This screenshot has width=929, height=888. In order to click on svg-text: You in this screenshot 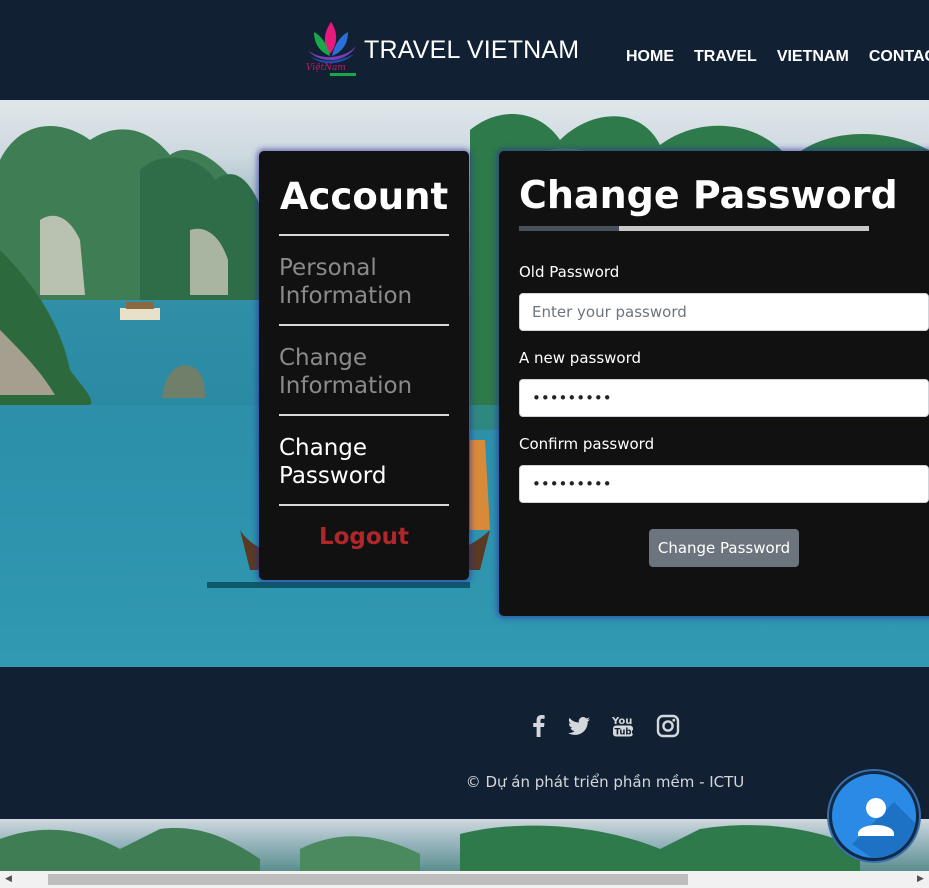, I will do `click(621, 721)`.